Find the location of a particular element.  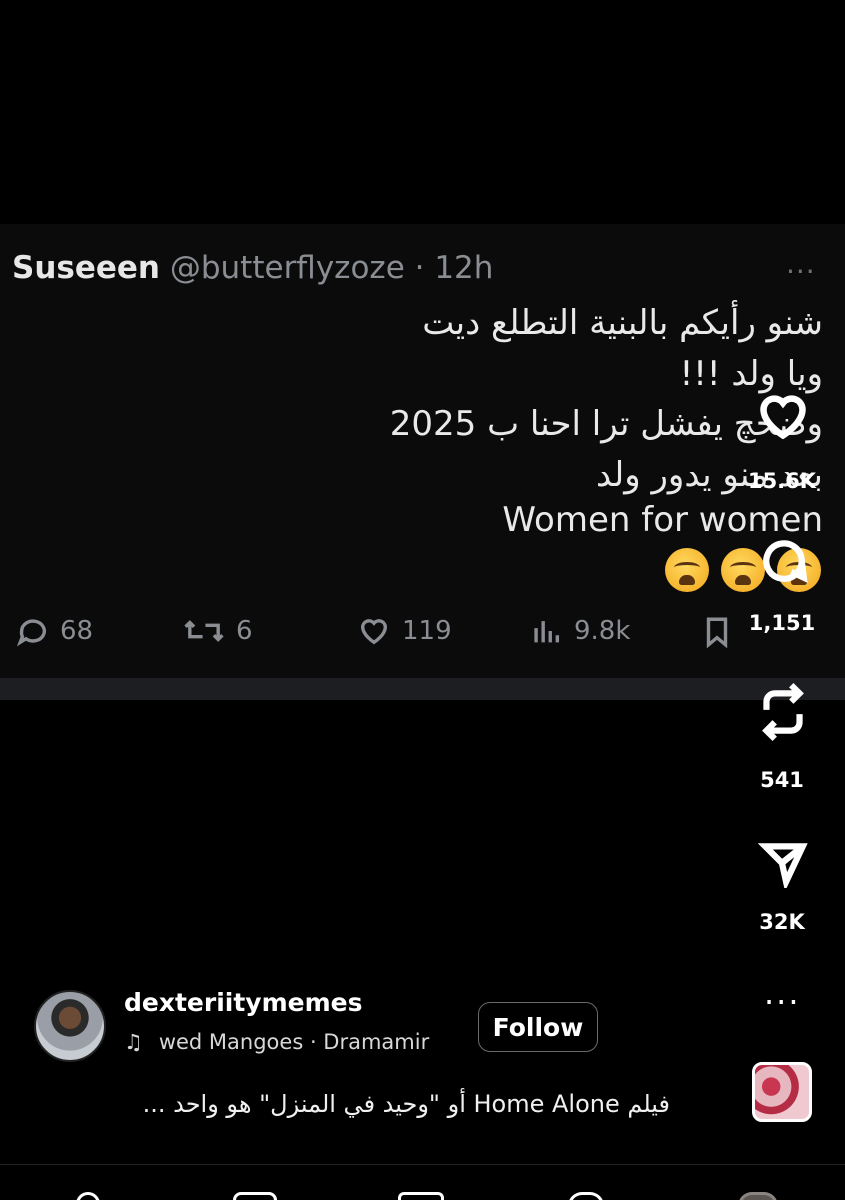

like-button is located at coordinates (783, 418).